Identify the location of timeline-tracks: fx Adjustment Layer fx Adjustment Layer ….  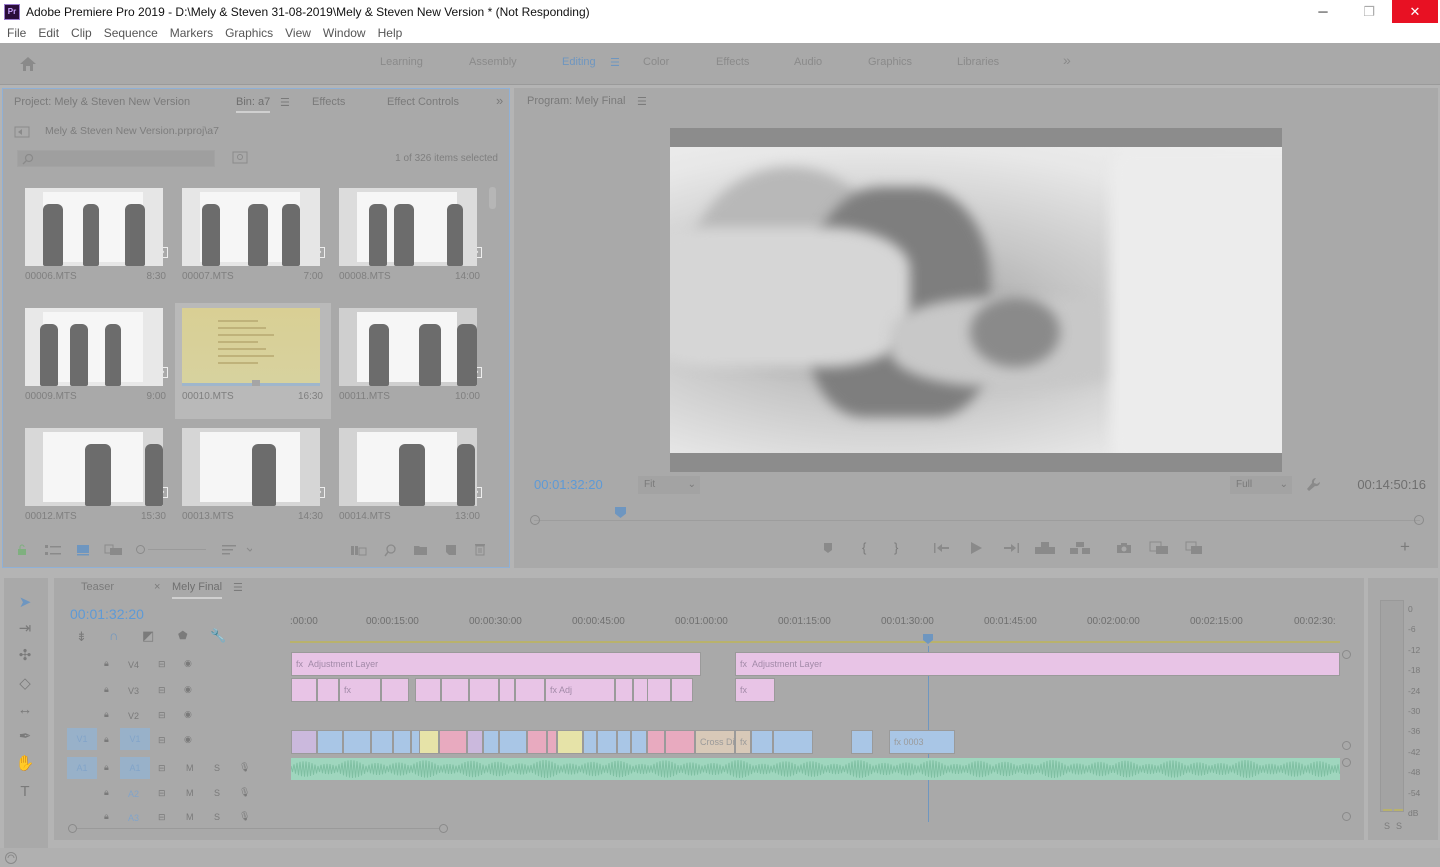
(817, 737).